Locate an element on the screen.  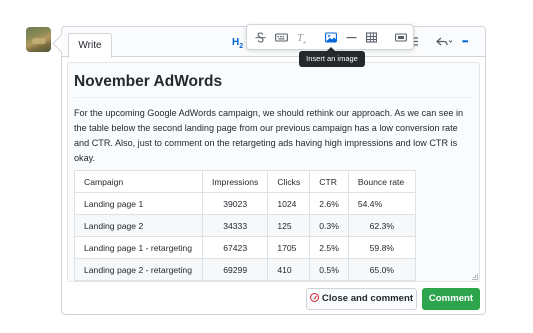
reply-button is located at coordinates (444, 41).